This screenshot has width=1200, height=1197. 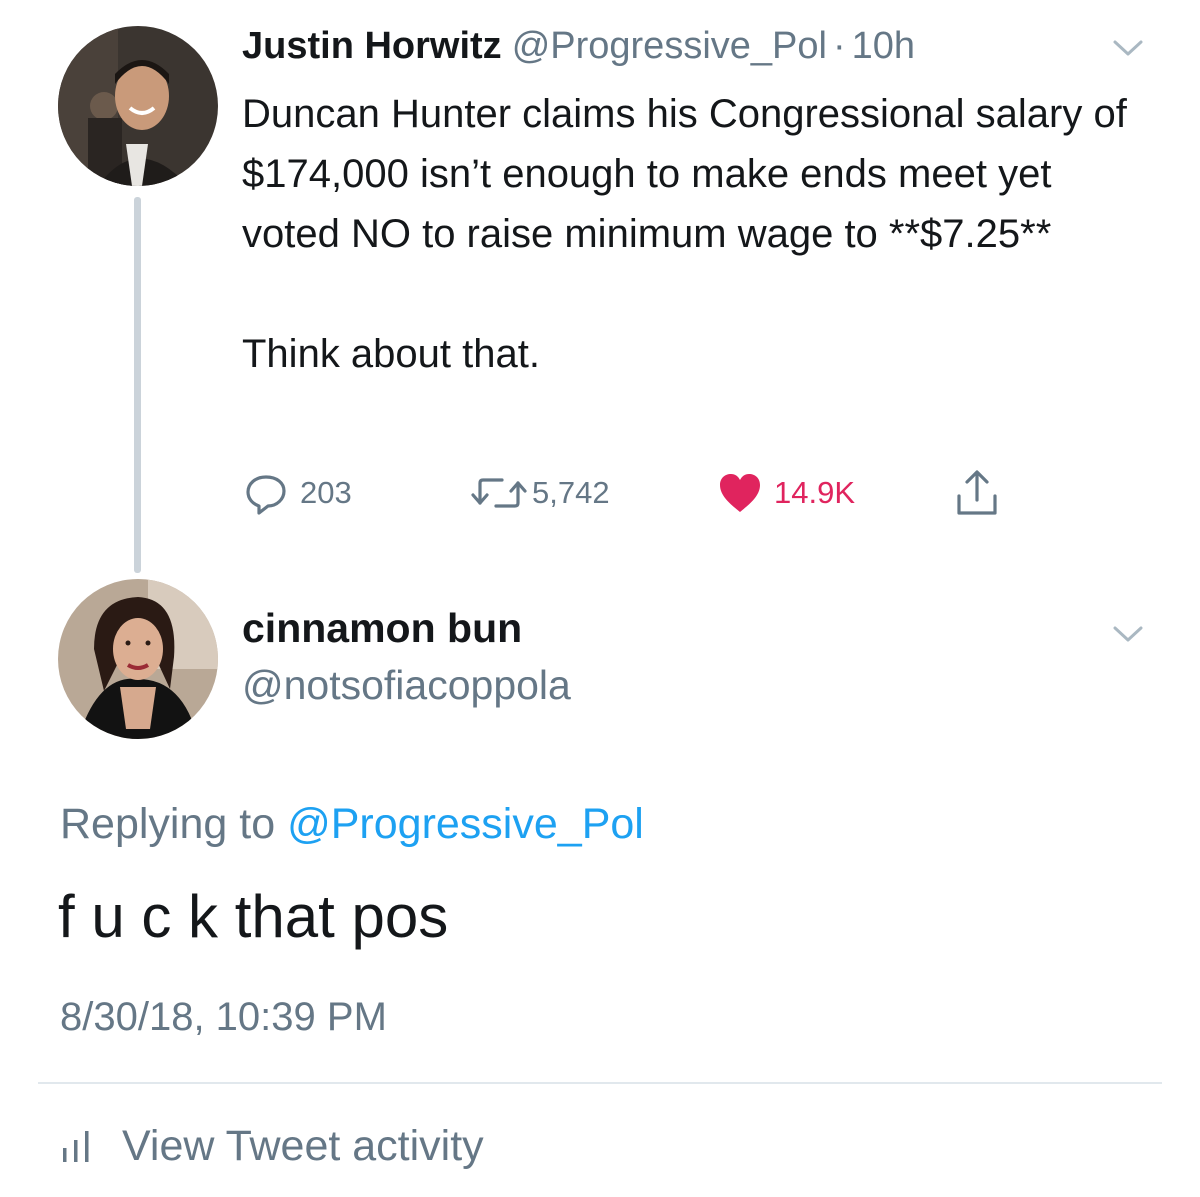 What do you see at coordinates (76, 1146) in the screenshot?
I see `bar-chart-icon` at bounding box center [76, 1146].